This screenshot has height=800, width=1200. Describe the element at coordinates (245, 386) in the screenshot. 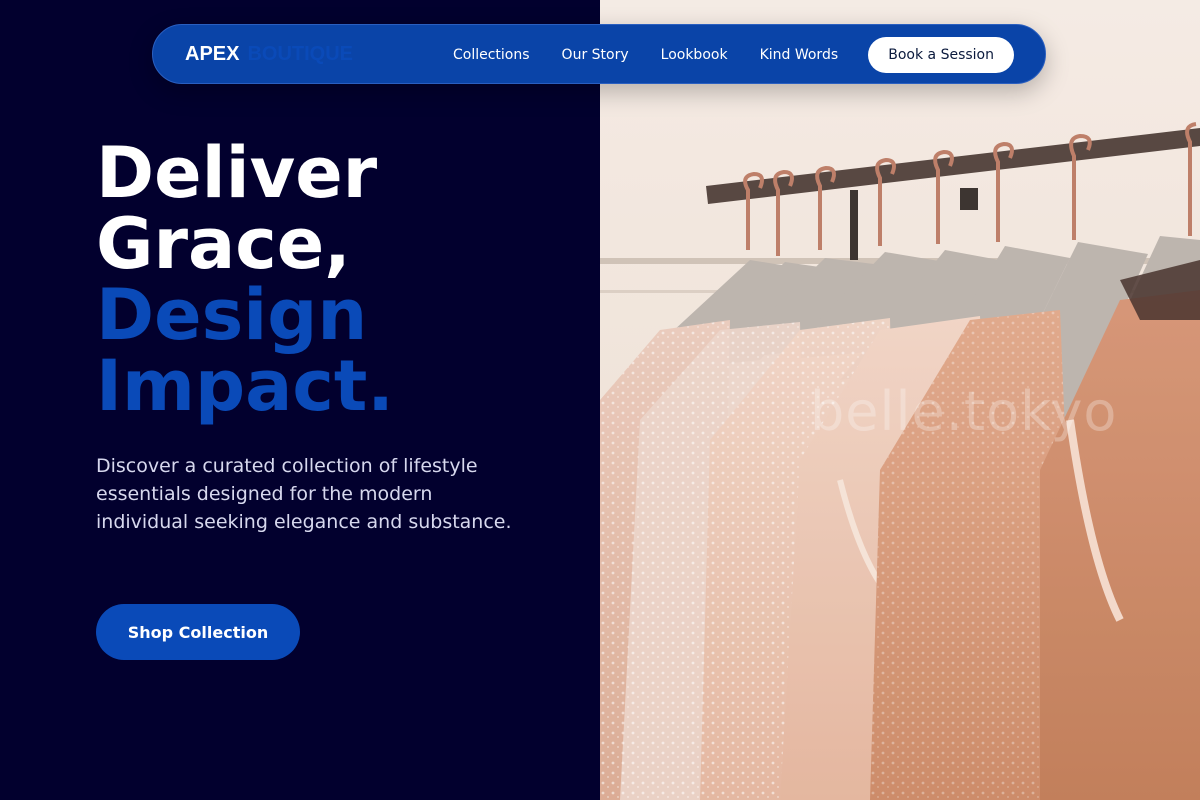

I see `headline-line-4: Impact.` at that location.